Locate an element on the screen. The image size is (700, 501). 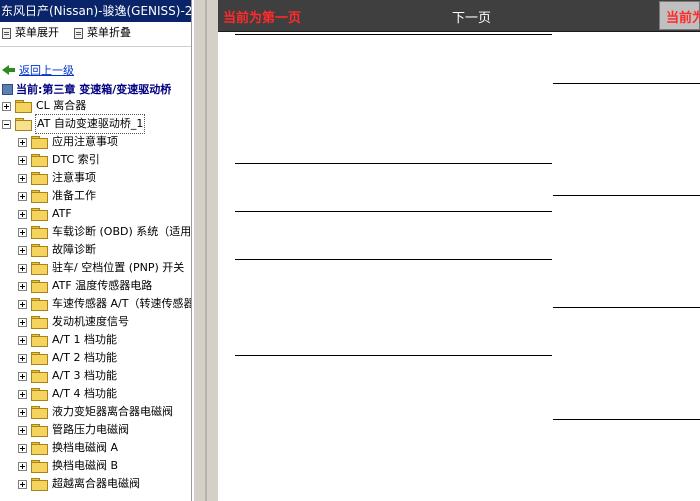
toolbar-divider is located at coordinates (95, 46).